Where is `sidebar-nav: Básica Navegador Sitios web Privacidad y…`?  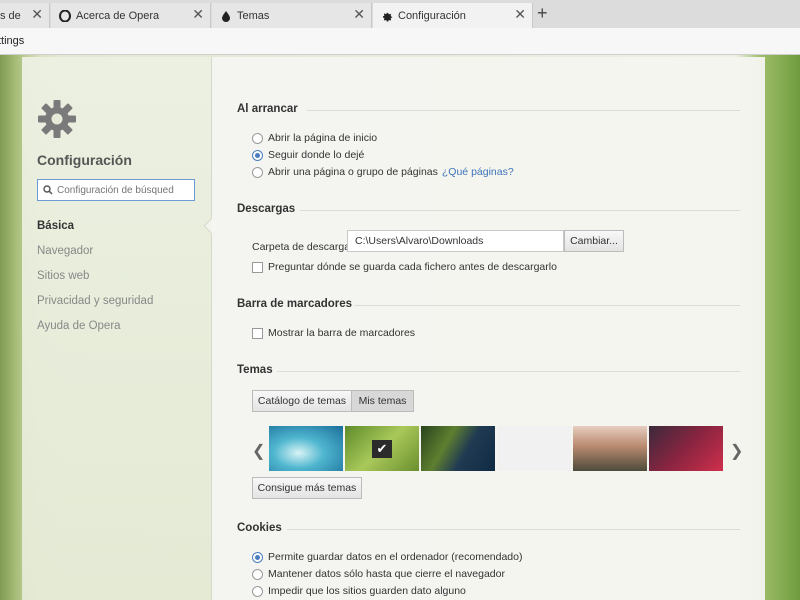 sidebar-nav: Básica Navegador Sitios web Privacidad y… is located at coordinates (95, 281).